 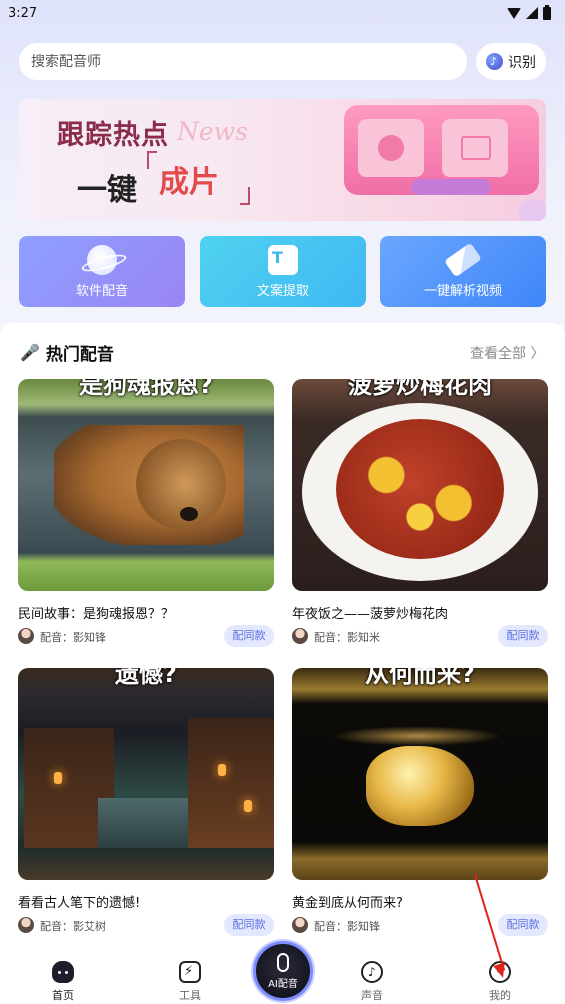 What do you see at coordinates (63, 972) in the screenshot?
I see `robot-home-icon` at bounding box center [63, 972].